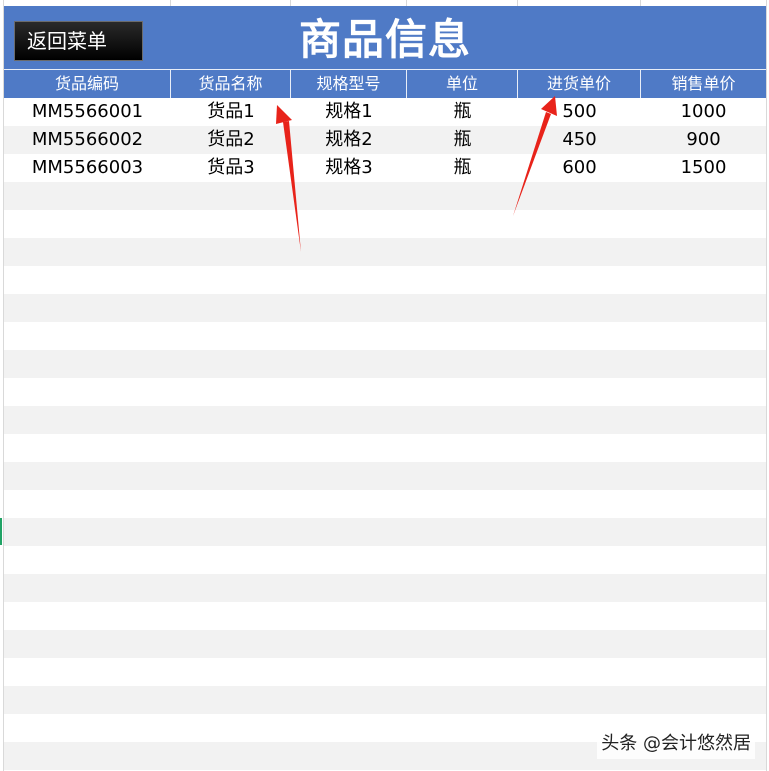 Image resolution: width=769 pixels, height=771 pixels. Describe the element at coordinates (579, 140) in the screenshot. I see `cell-purchase-price: 450` at that location.